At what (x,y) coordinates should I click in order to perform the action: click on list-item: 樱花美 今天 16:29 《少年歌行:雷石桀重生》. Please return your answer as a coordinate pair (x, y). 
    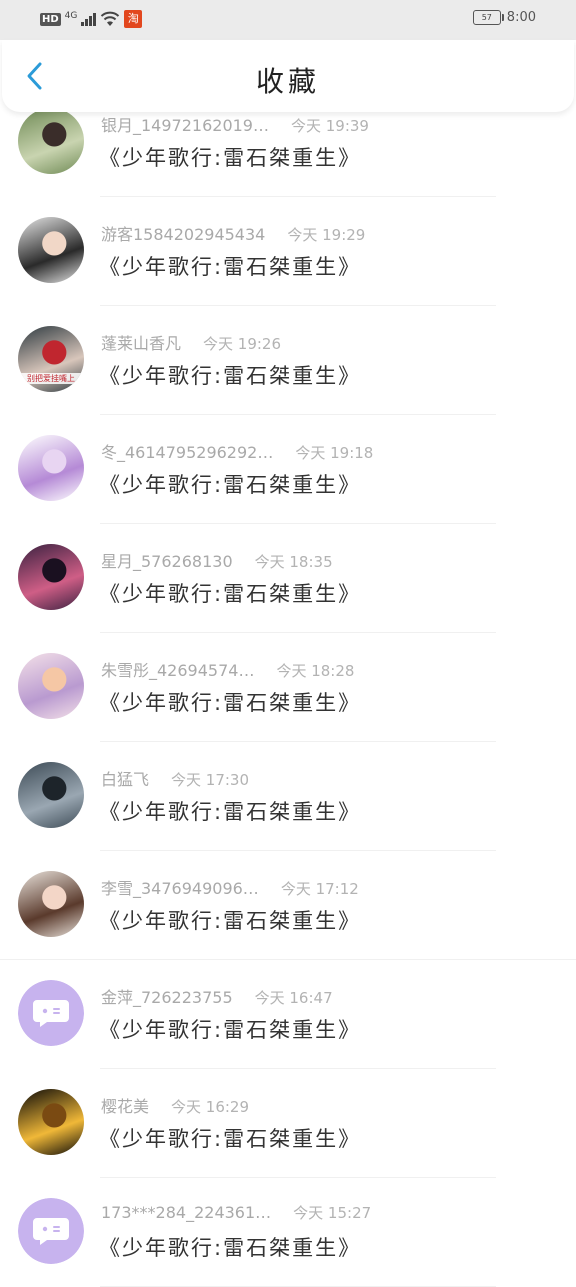
    Looking at the image, I should click on (288, 1123).